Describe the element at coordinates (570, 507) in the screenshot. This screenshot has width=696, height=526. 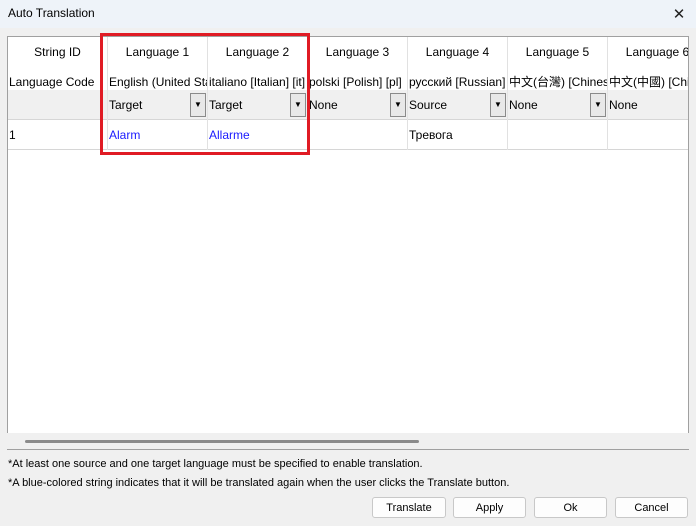
I see `ok-button: Ok` at that location.